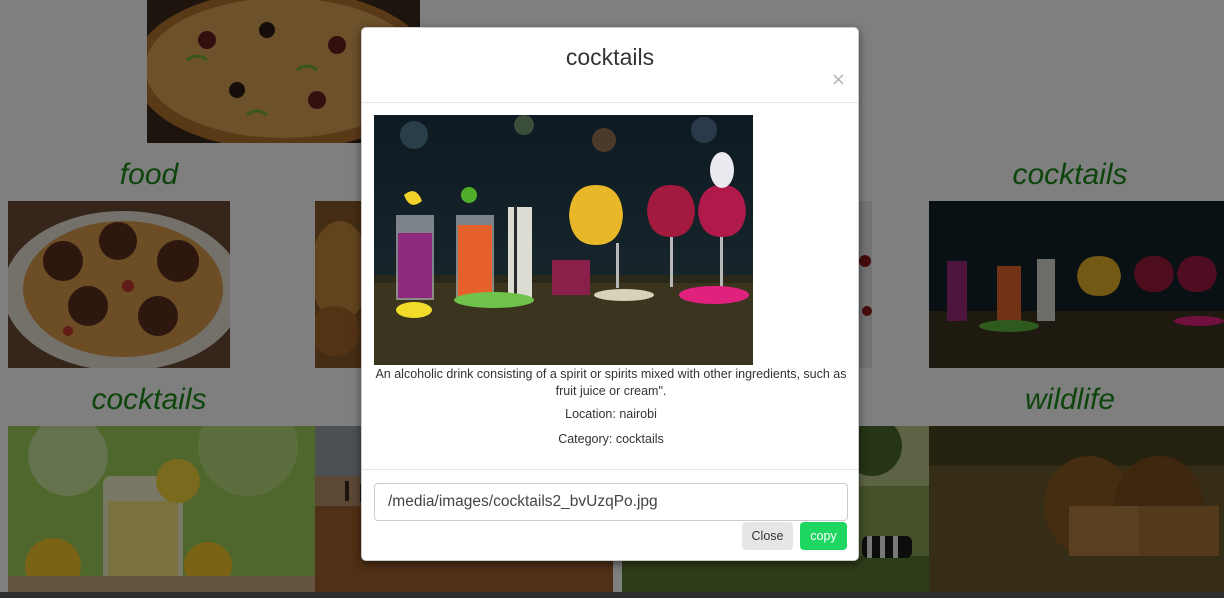 This screenshot has width=1224, height=598. Describe the element at coordinates (767, 536) in the screenshot. I see `close-button: Close` at that location.